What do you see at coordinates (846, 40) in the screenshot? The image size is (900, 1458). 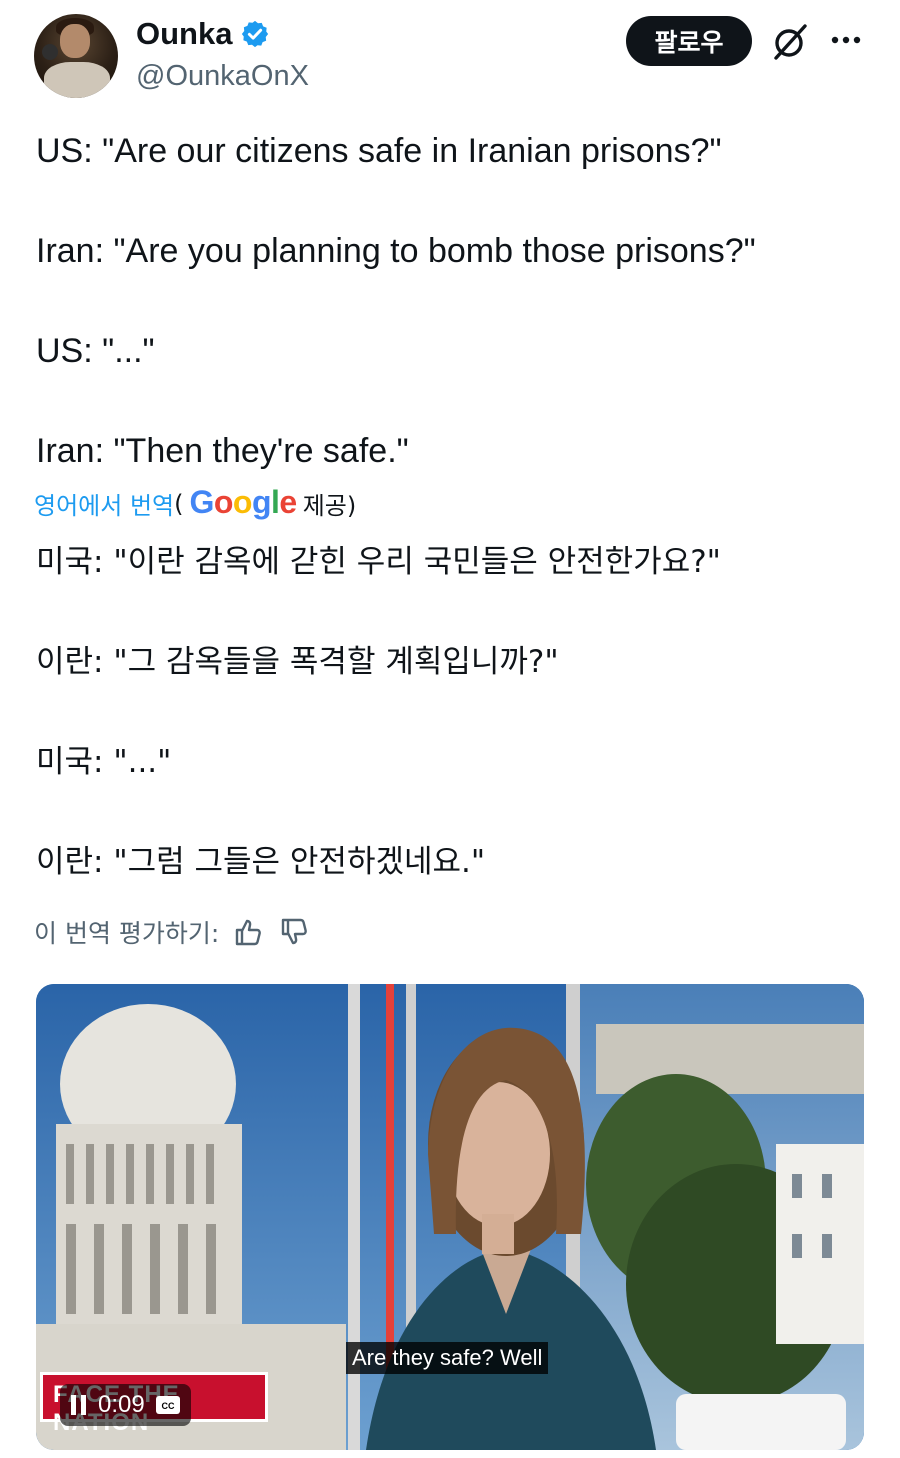 I see `more-icon` at bounding box center [846, 40].